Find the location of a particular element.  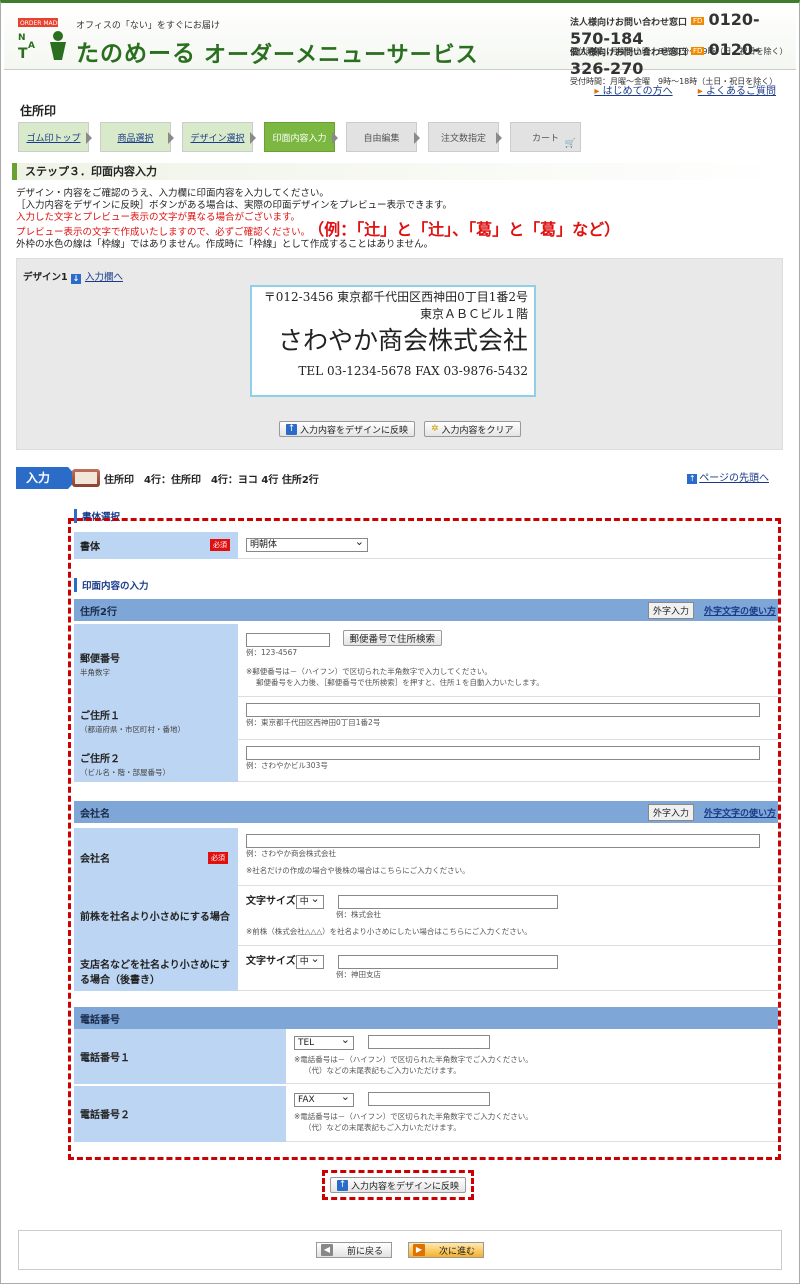

step-gomuin-top: ゴム印トップ is located at coordinates (55, 137).